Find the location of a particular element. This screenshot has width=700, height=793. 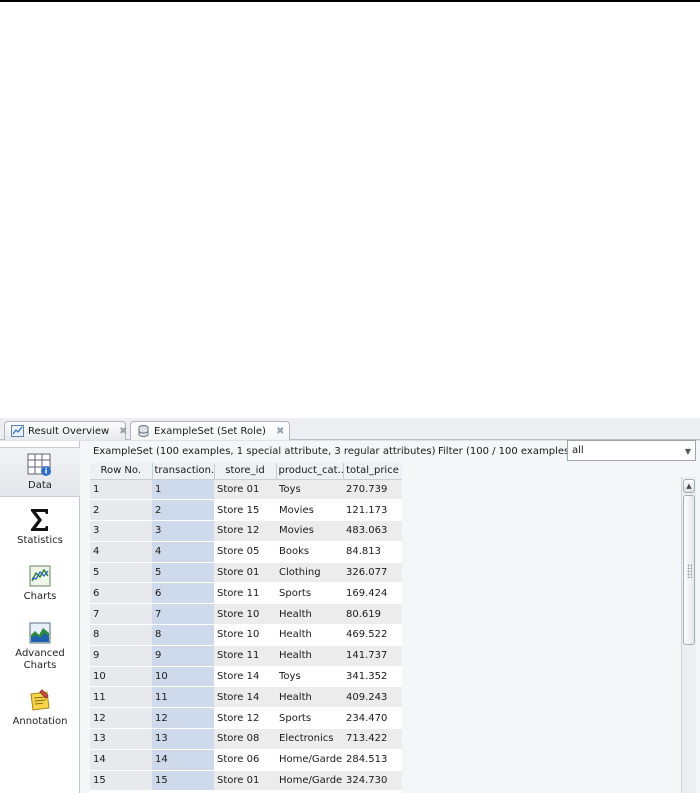

tab-exampleset-set-role: ExampleSet (Set Role) ✖ is located at coordinates (210, 430).